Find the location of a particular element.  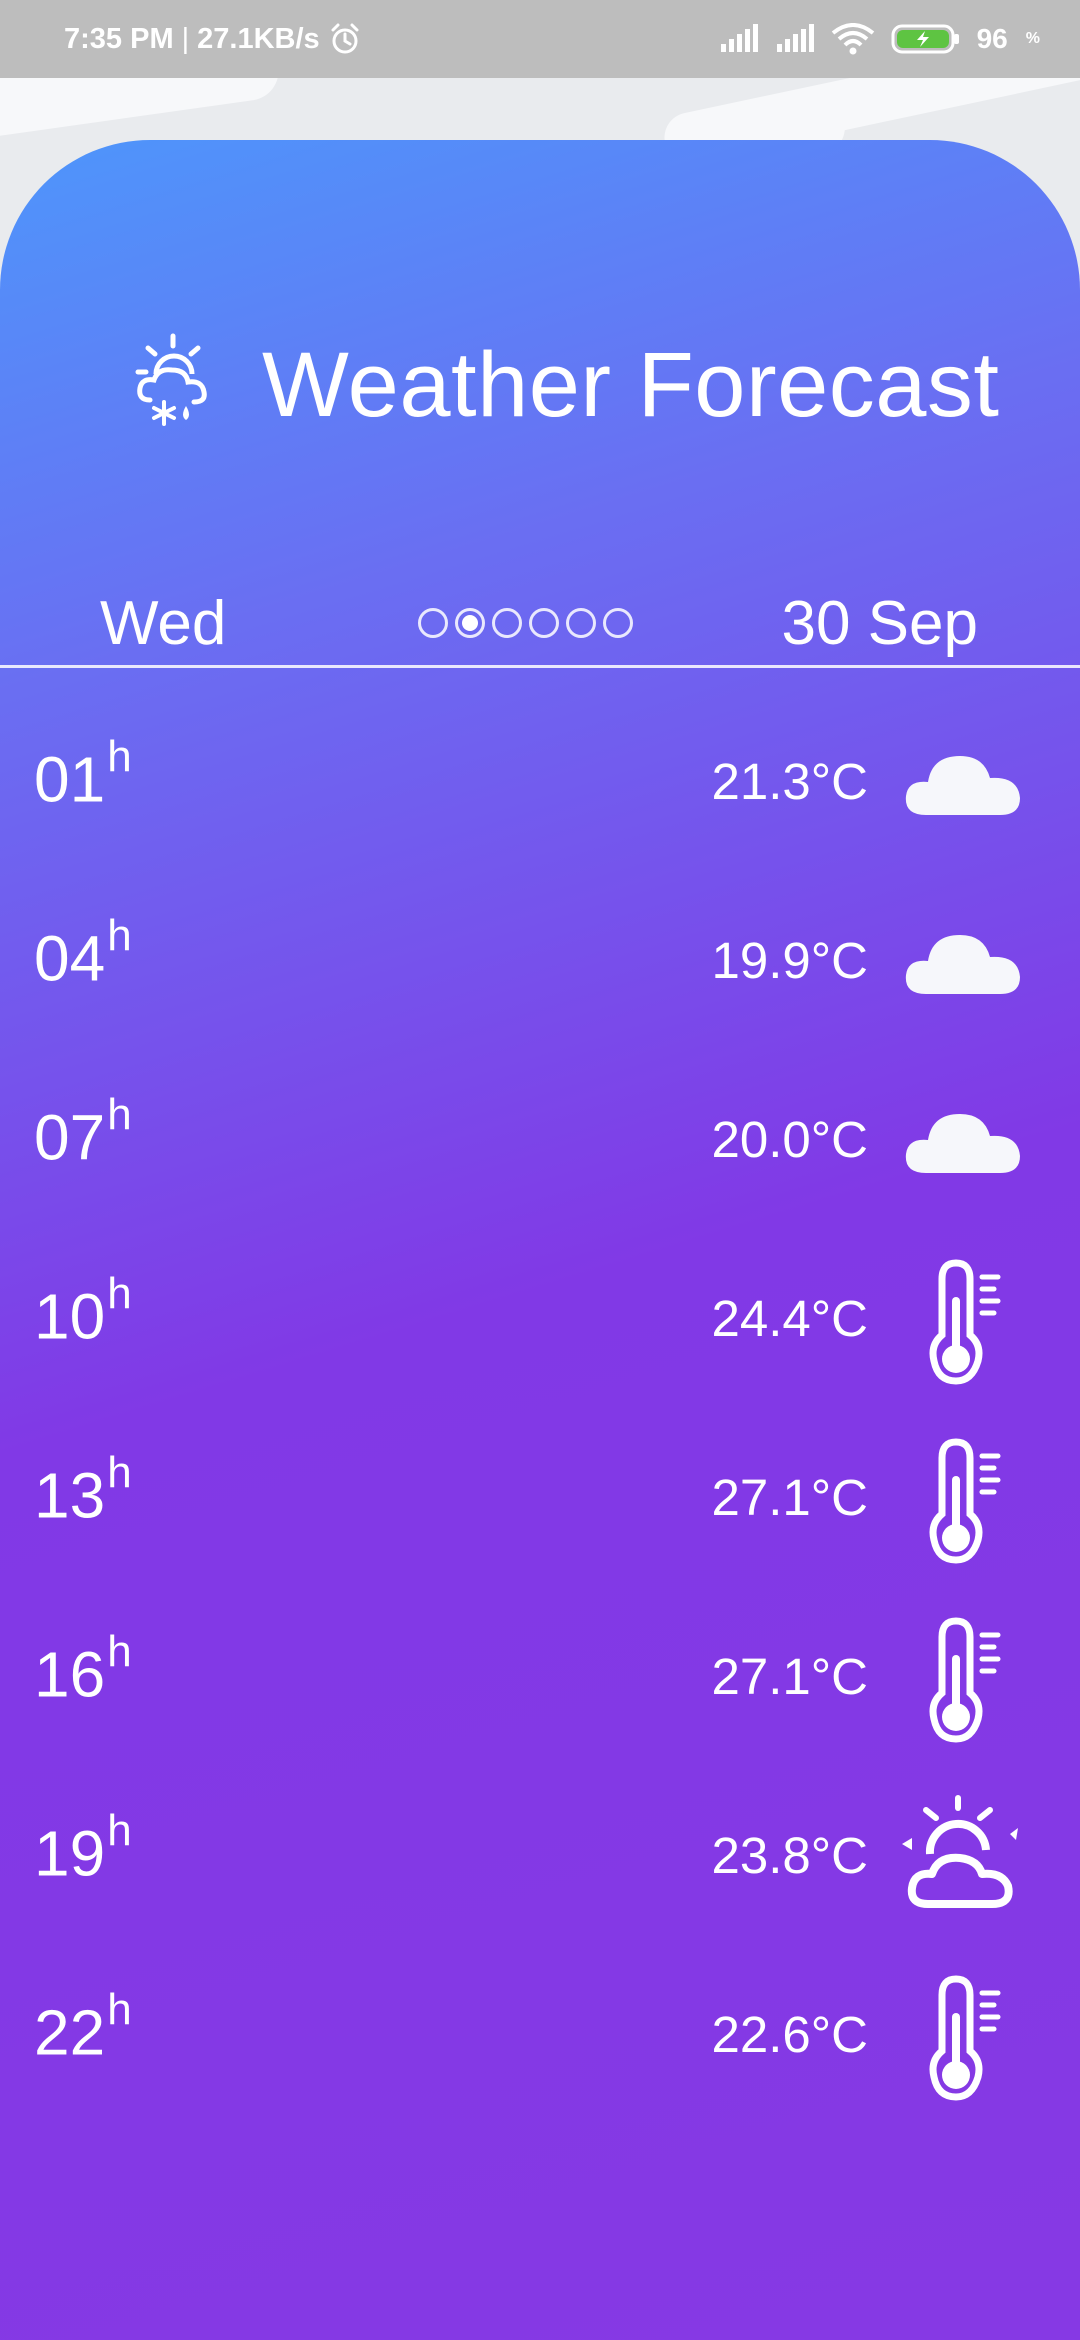

battery-charging-icon is located at coordinates (925, 39).